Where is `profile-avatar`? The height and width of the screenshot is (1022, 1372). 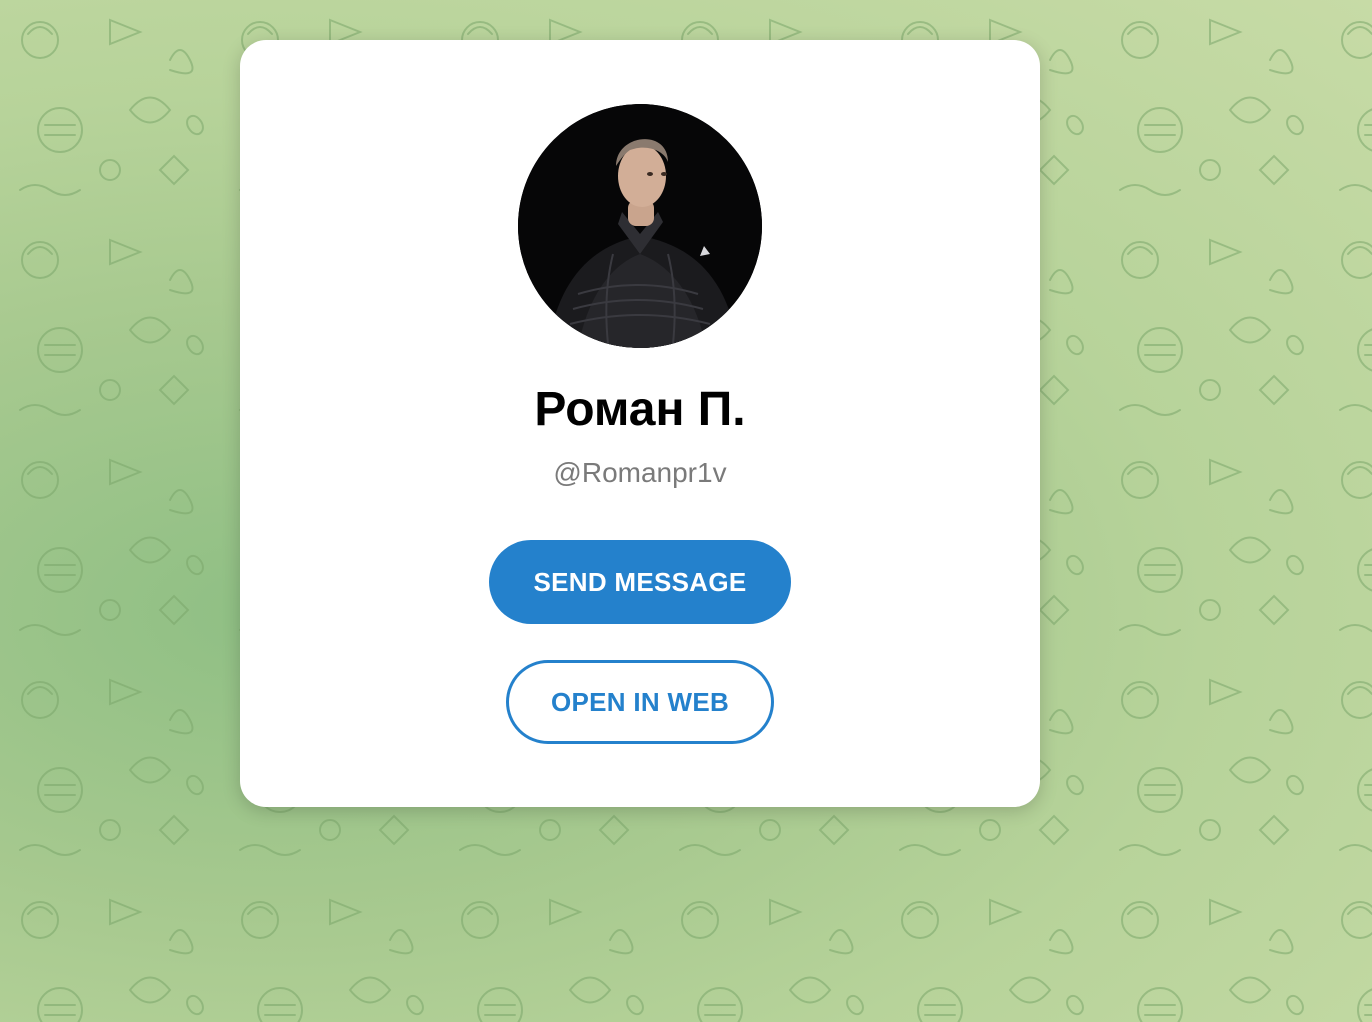
profile-avatar is located at coordinates (640, 226).